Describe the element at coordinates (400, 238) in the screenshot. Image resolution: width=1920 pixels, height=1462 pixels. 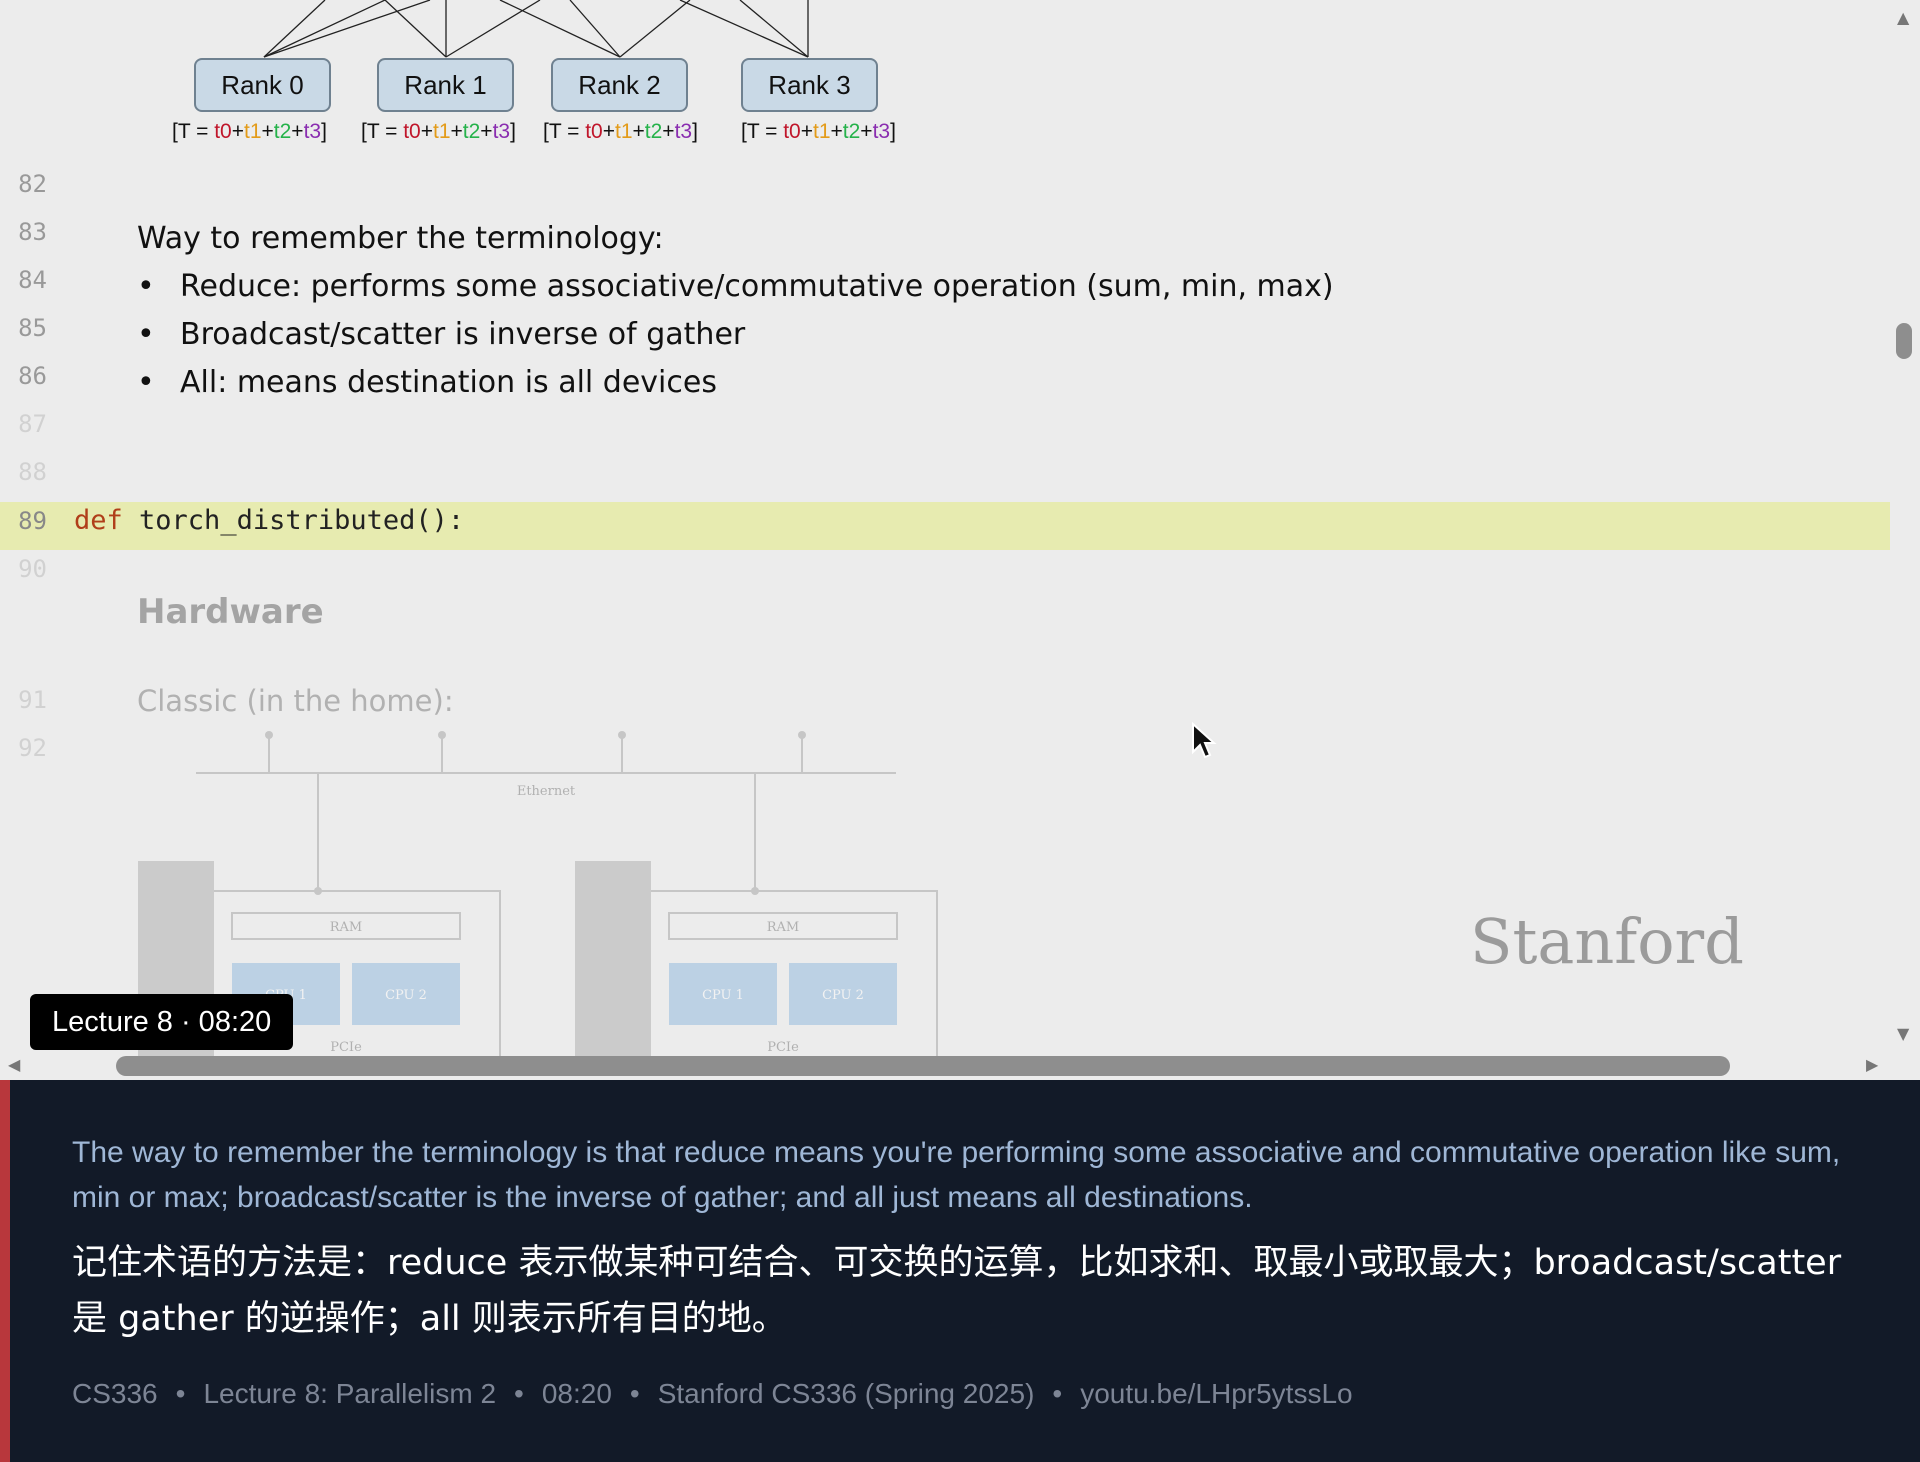
I see `terminology-heading: Way to remember the terminology:` at that location.